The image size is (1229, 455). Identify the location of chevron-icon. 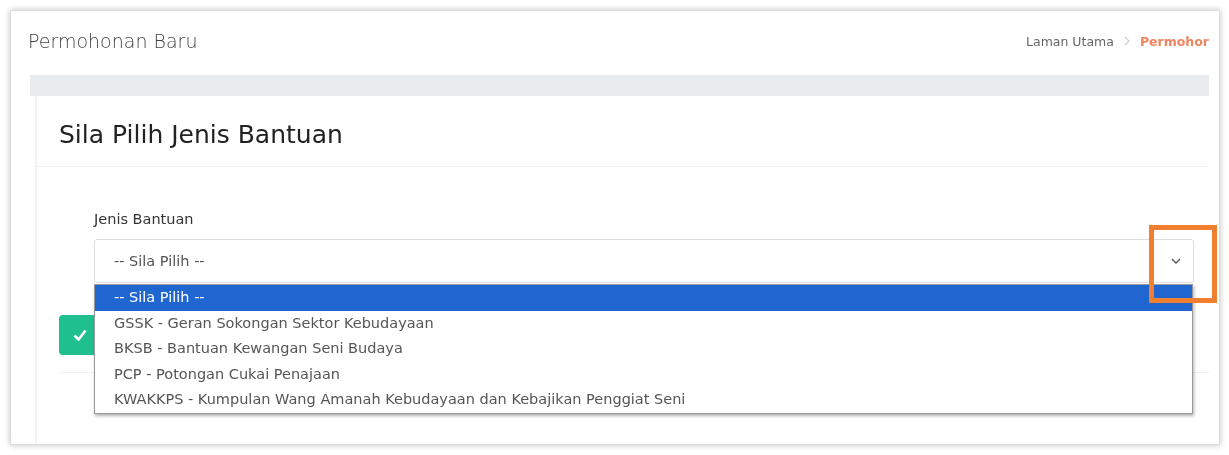
(1126, 41).